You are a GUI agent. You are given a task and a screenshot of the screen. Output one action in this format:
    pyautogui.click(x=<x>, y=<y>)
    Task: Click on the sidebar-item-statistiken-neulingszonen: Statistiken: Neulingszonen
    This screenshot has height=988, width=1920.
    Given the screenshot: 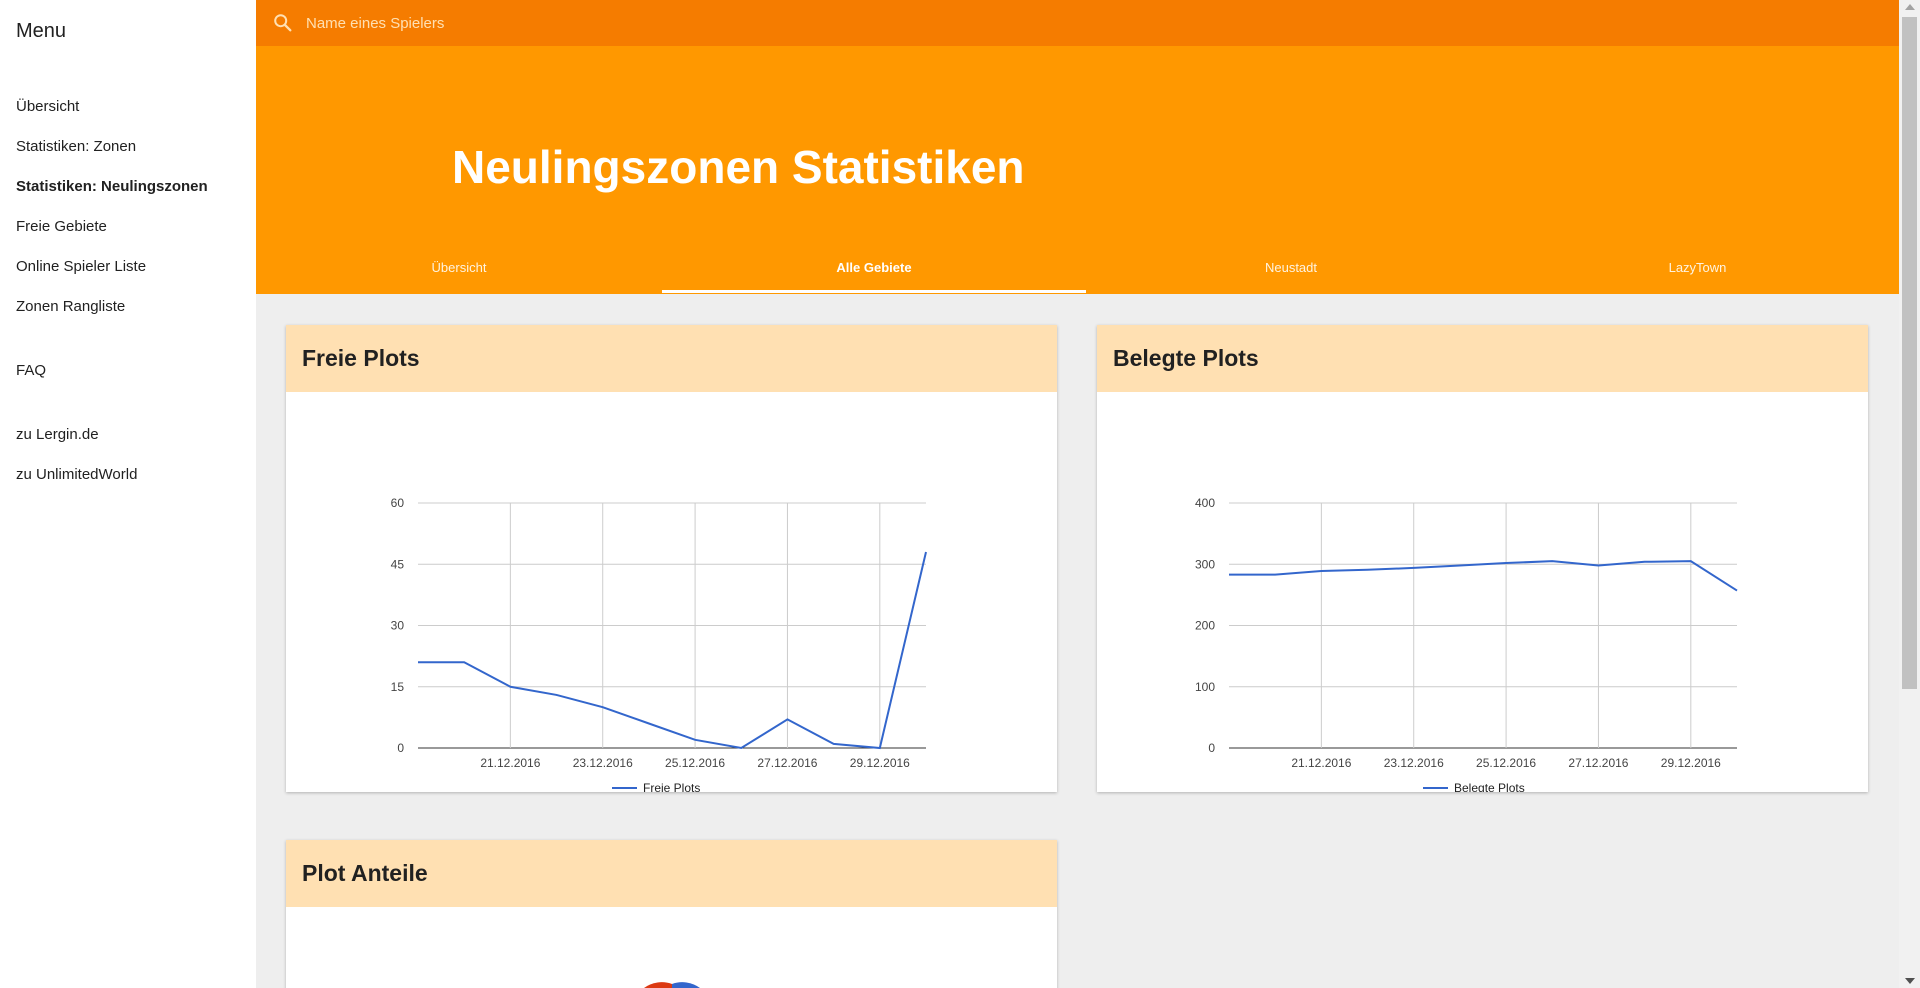 What is the action you would take?
    pyautogui.click(x=112, y=186)
    